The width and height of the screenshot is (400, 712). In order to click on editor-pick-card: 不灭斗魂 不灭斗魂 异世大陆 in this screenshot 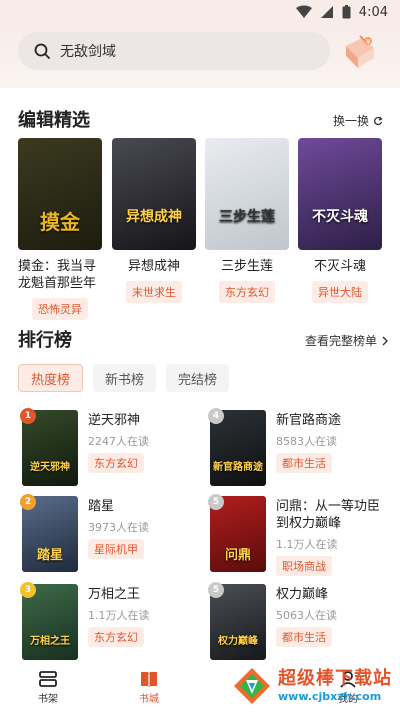, I will do `click(340, 220)`.